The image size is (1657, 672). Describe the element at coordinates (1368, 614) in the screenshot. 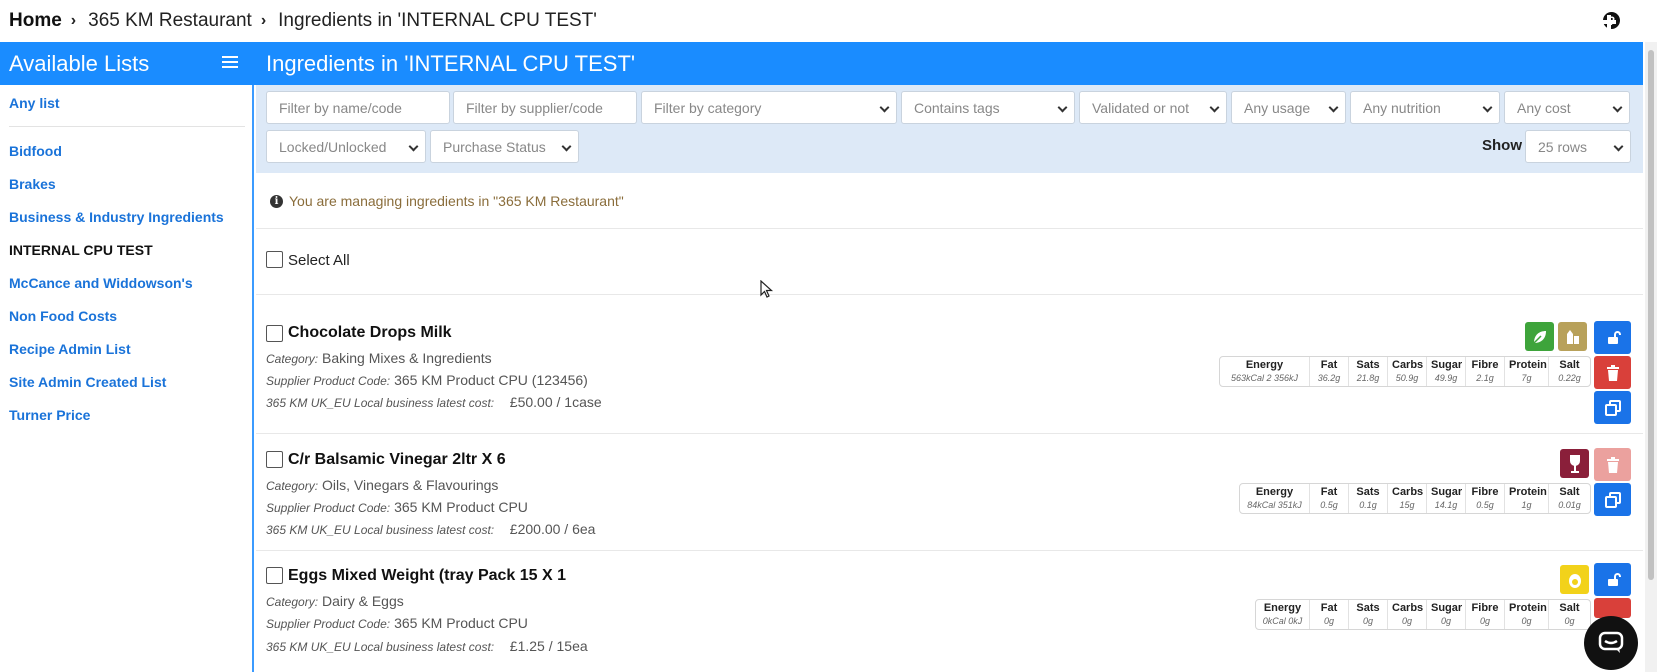

I see `nutrition-sats: Sats 0g` at that location.